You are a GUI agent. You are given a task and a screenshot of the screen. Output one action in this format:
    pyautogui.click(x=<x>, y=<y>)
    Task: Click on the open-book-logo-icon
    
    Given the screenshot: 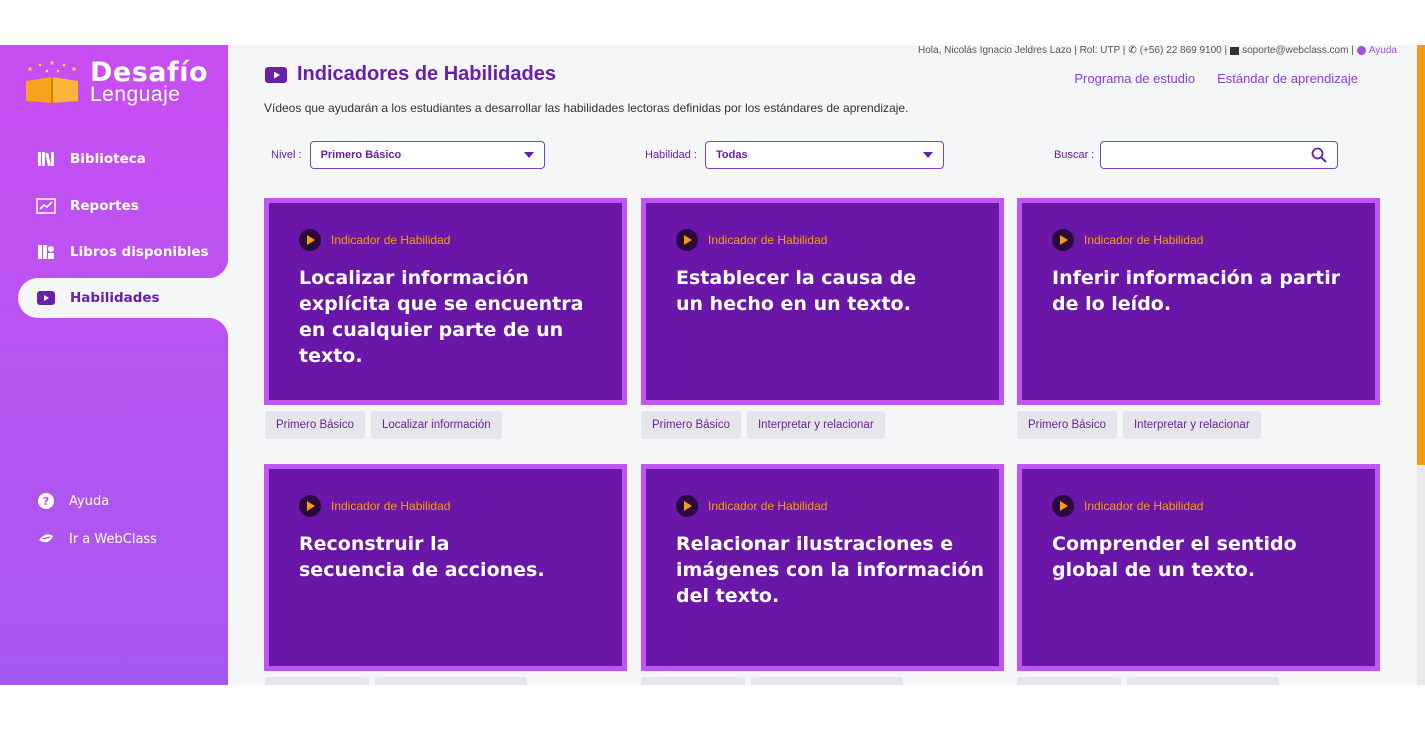 What is the action you would take?
    pyautogui.click(x=52, y=82)
    